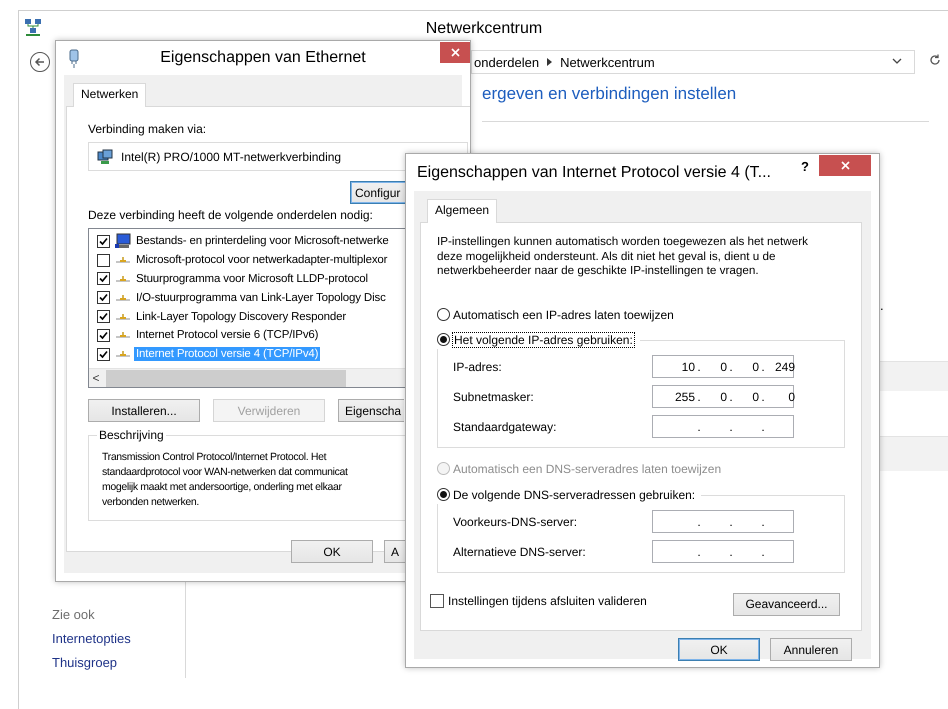 The height and width of the screenshot is (709, 948). Describe the element at coordinates (263, 58) in the screenshot. I see `dialog-title: Eigenschappen van Ethernet` at that location.